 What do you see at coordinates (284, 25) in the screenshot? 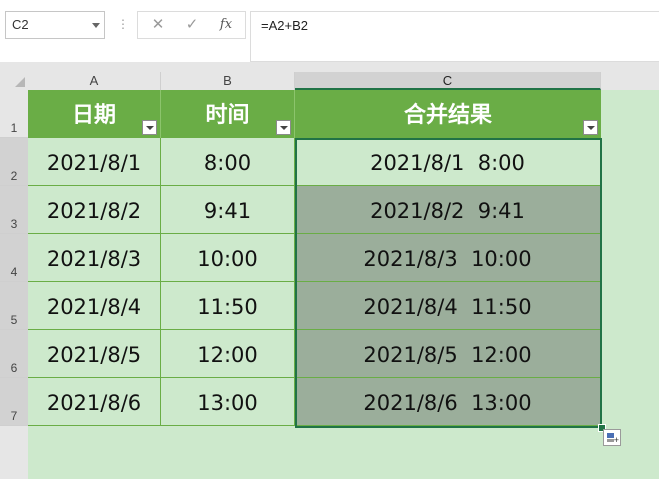
I see `formula-text: =A2+B2` at bounding box center [284, 25].